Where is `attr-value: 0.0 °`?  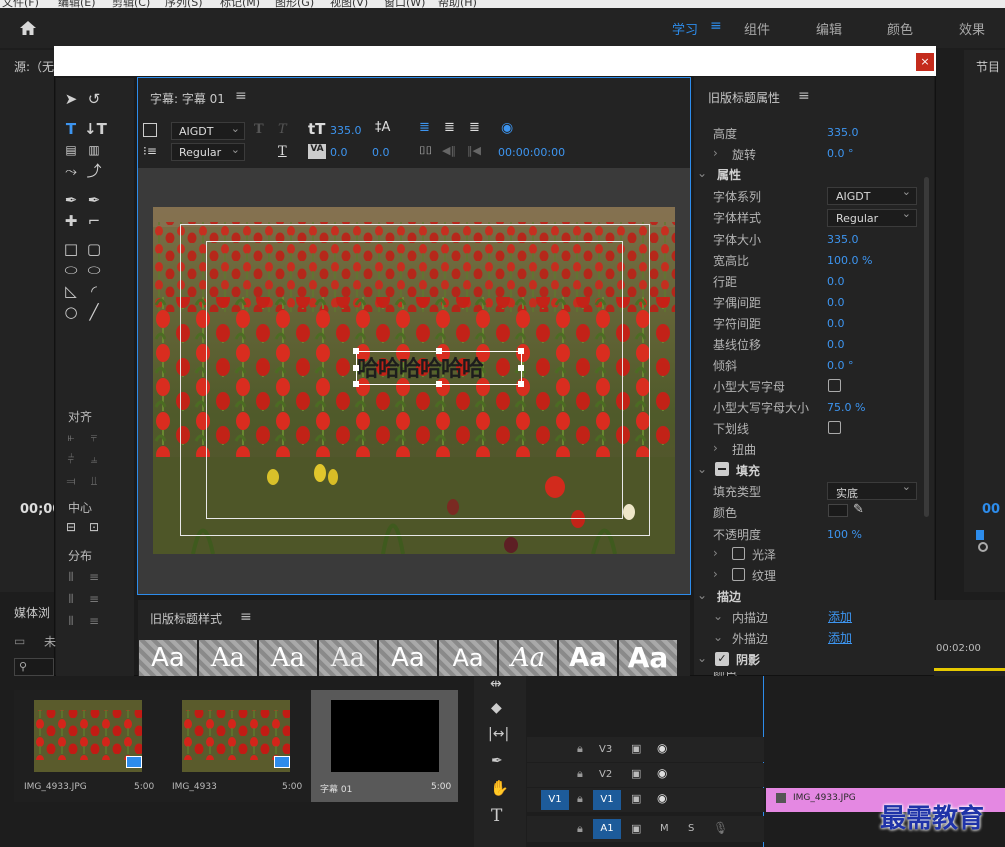
attr-value: 0.0 ° is located at coordinates (840, 365).